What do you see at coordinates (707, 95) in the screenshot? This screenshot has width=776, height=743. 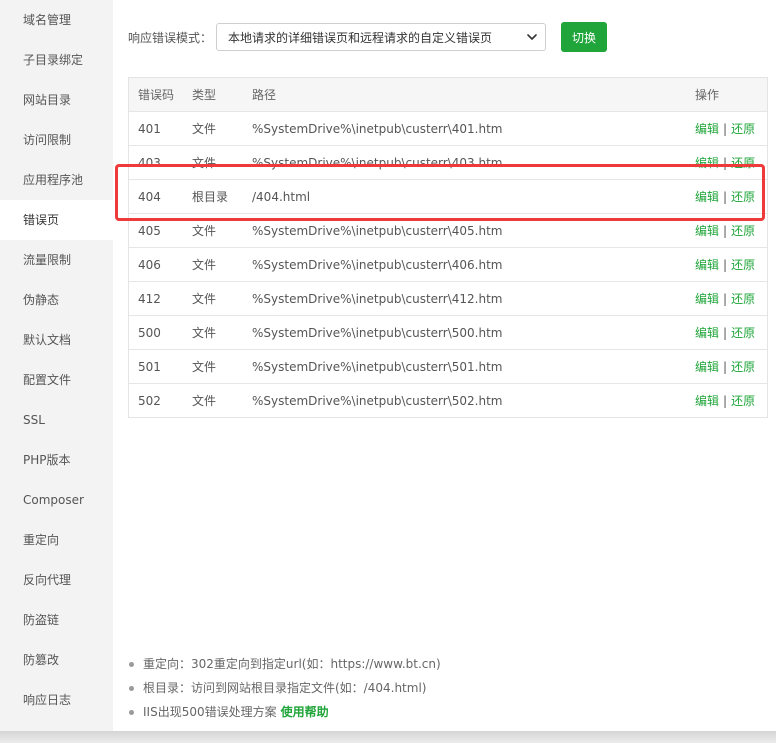 I see `header-op: 操作` at bounding box center [707, 95].